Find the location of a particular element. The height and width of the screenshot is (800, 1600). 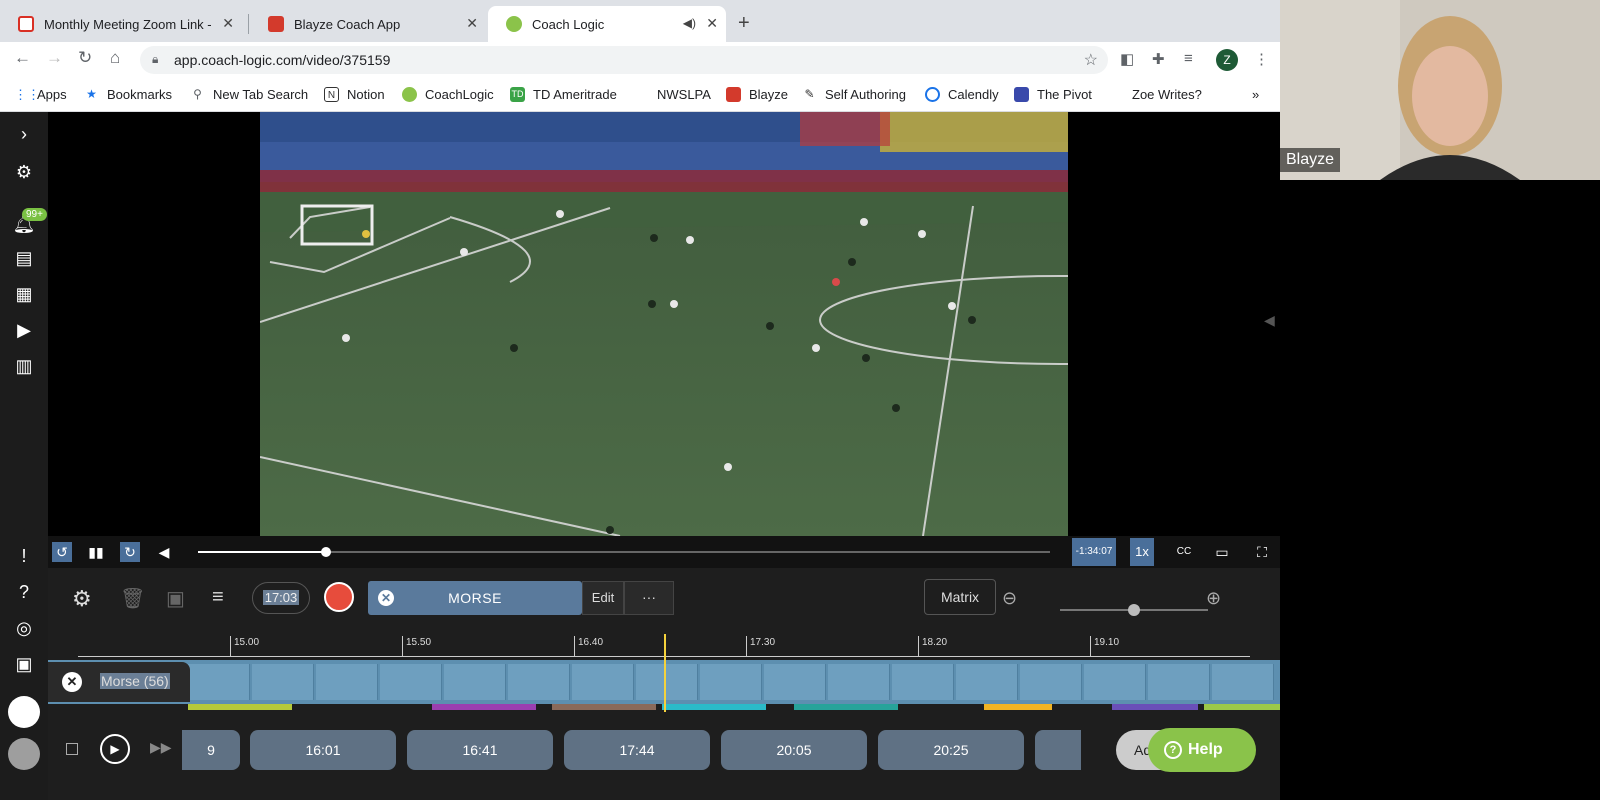

puzzle-icon: ✚ is located at coordinates (1158, 59).